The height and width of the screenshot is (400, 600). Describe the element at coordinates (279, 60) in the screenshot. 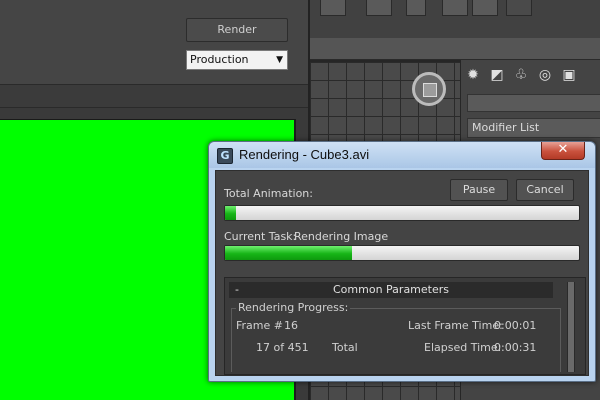

I see `dropdown-arrow-icon: ▼` at that location.